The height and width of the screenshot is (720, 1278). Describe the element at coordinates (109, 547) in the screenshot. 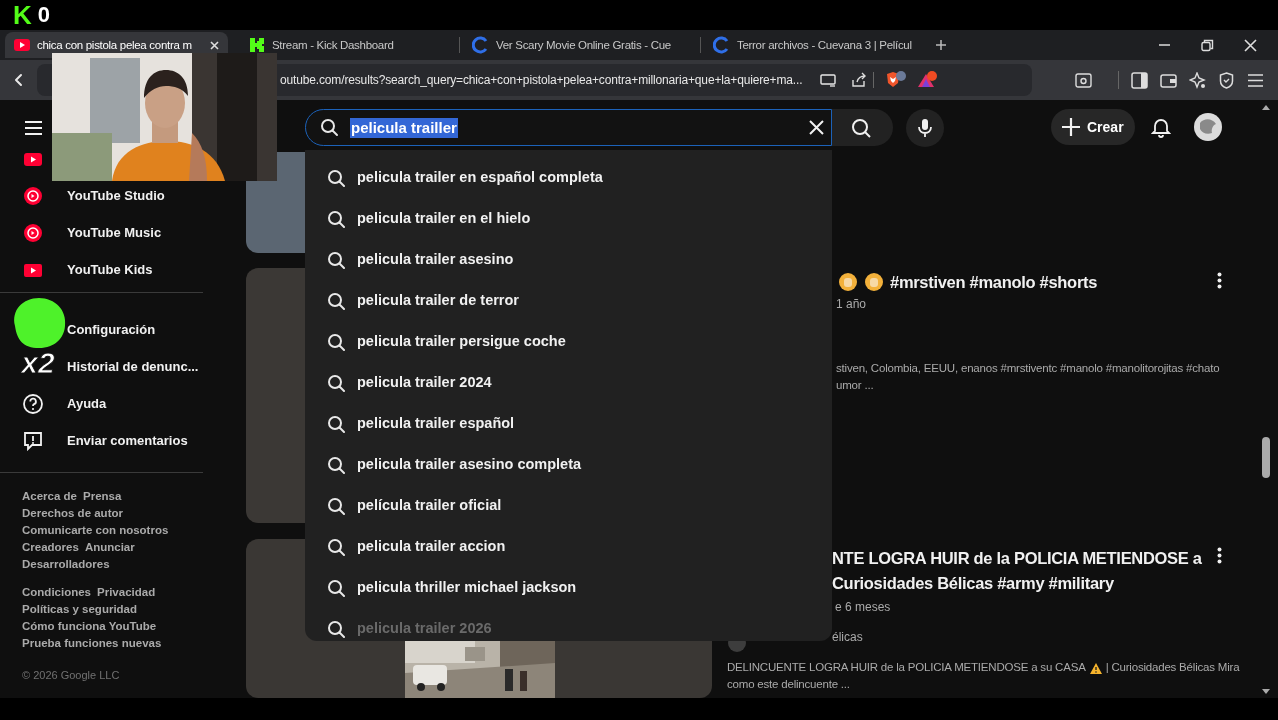

I see `footer-link: Anunciar` at that location.